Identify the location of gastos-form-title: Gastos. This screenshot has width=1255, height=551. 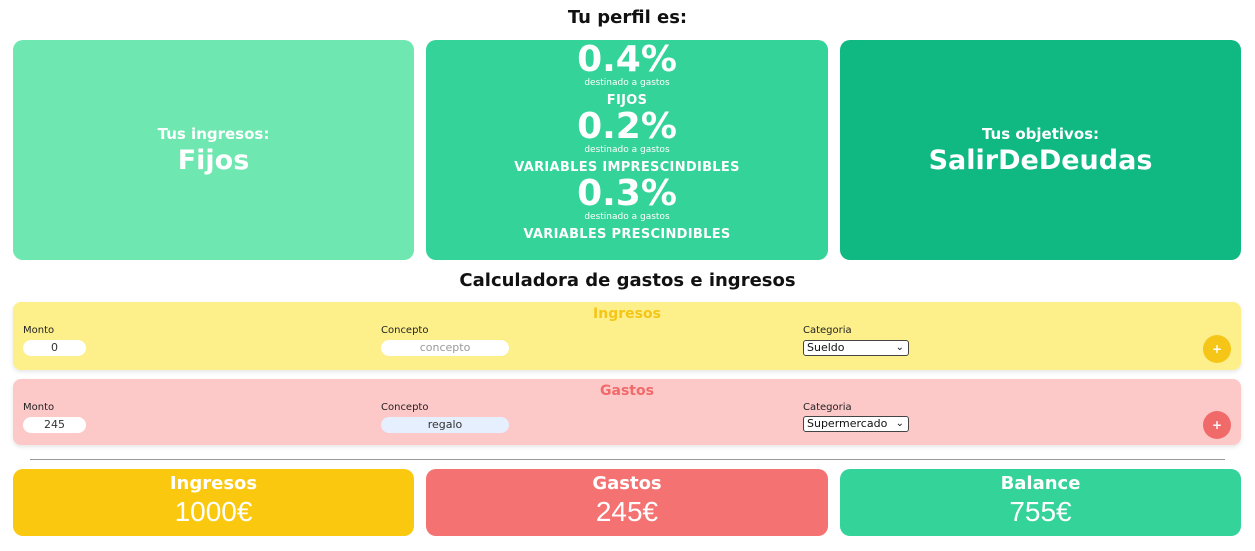
(627, 391).